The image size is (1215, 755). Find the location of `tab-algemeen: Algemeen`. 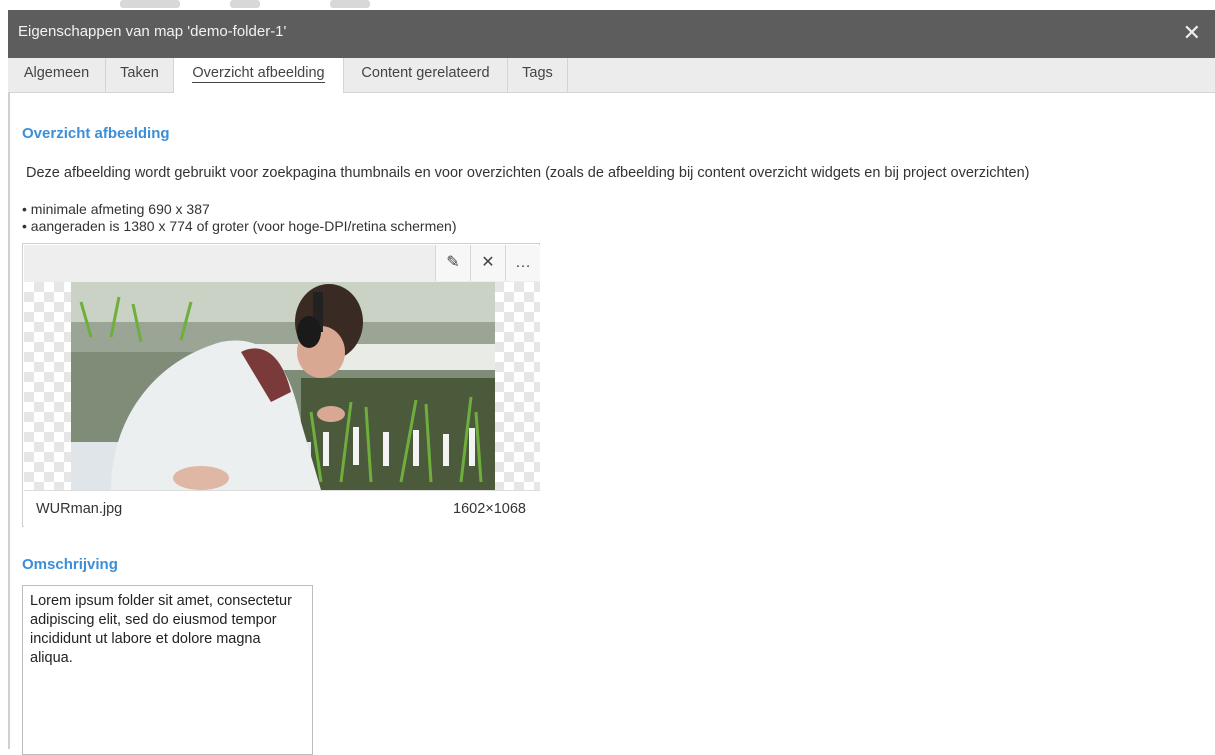

tab-algemeen: Algemeen is located at coordinates (57, 75).